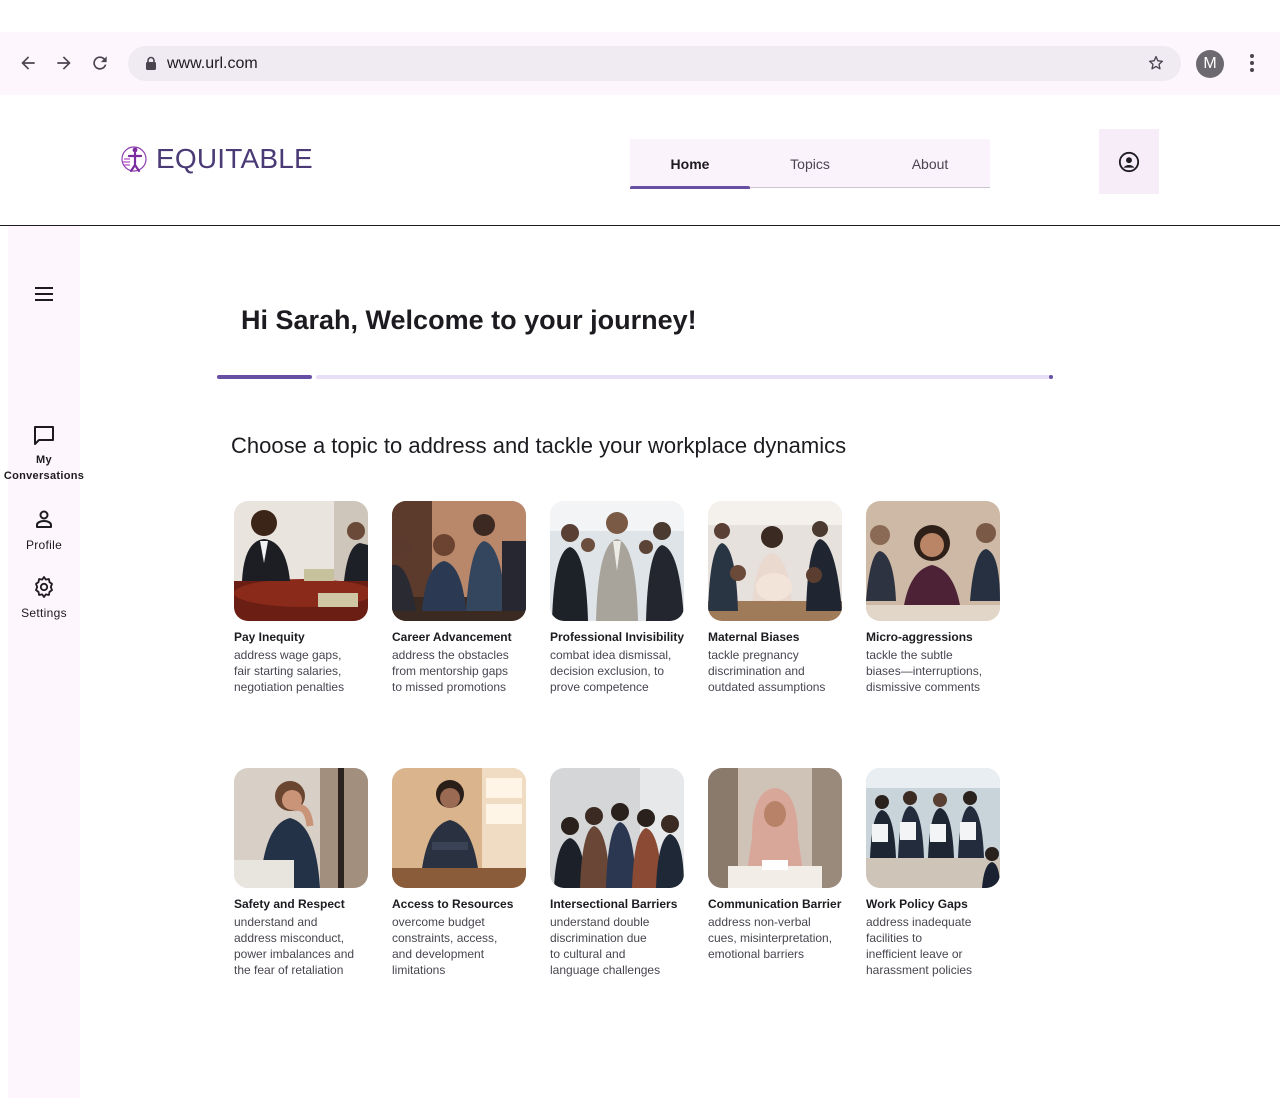 This screenshot has width=1280, height=1098. I want to click on back-icon, so click(28, 63).